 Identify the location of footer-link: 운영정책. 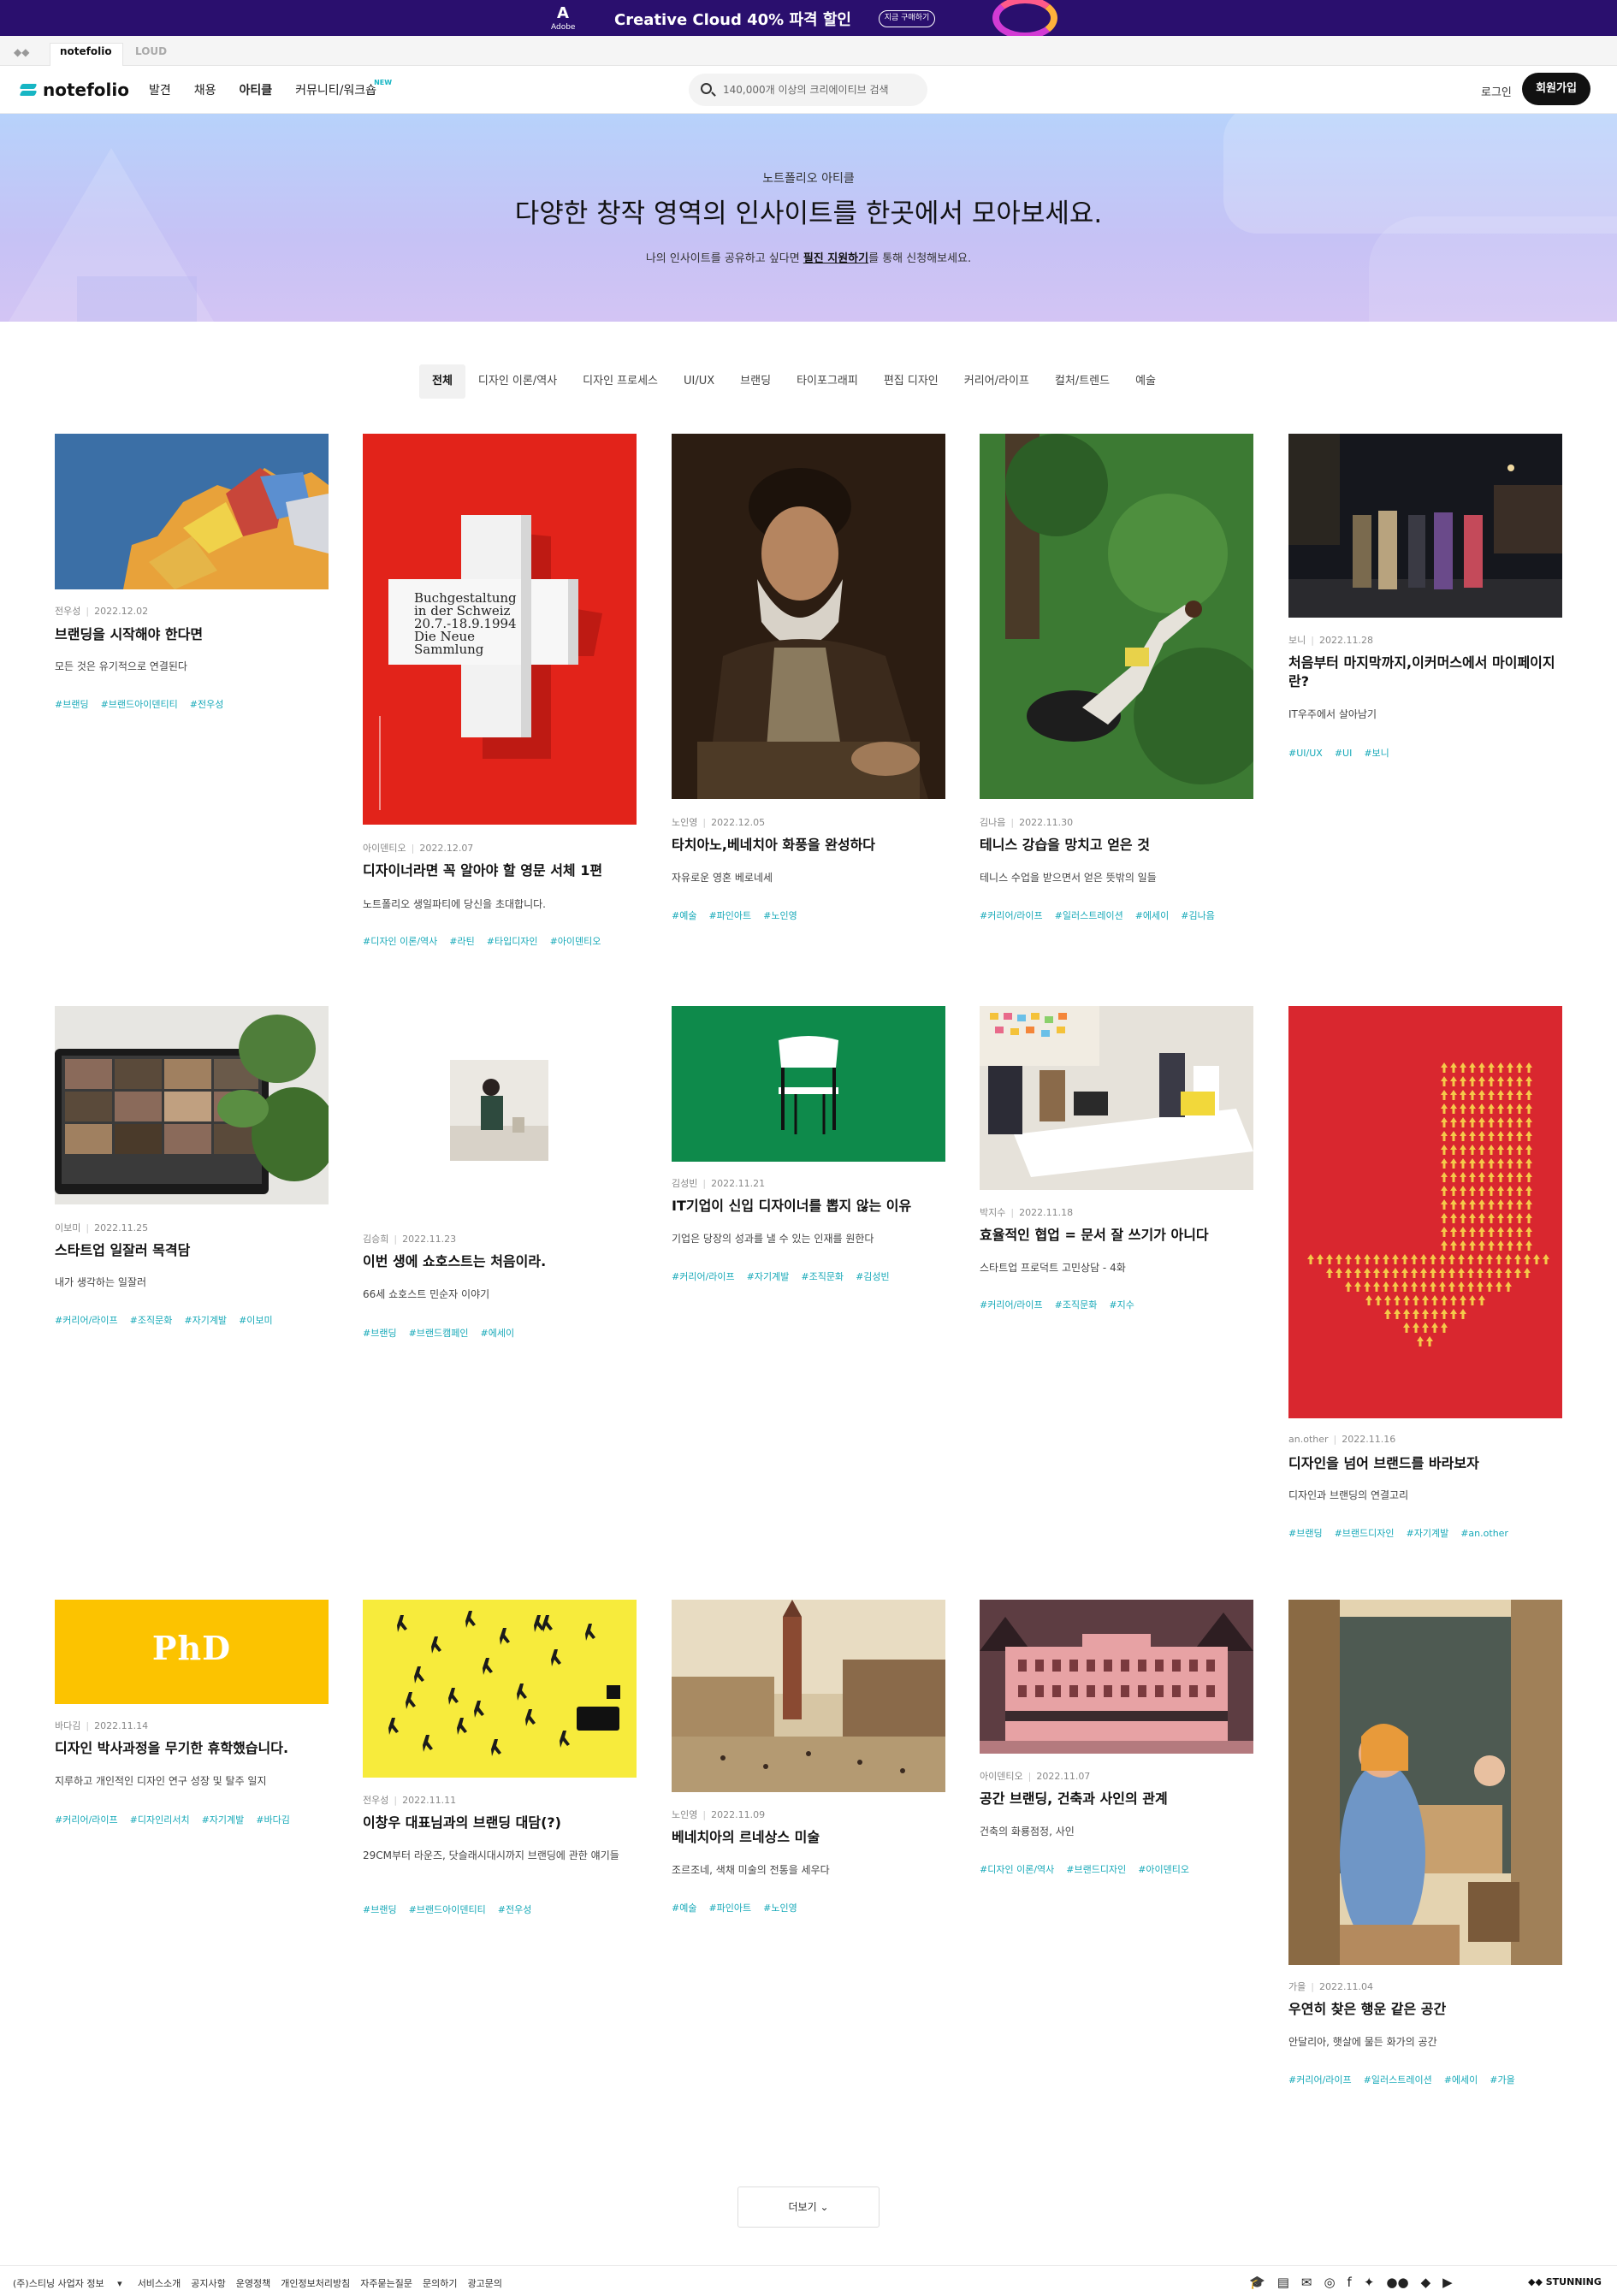
(253, 2283).